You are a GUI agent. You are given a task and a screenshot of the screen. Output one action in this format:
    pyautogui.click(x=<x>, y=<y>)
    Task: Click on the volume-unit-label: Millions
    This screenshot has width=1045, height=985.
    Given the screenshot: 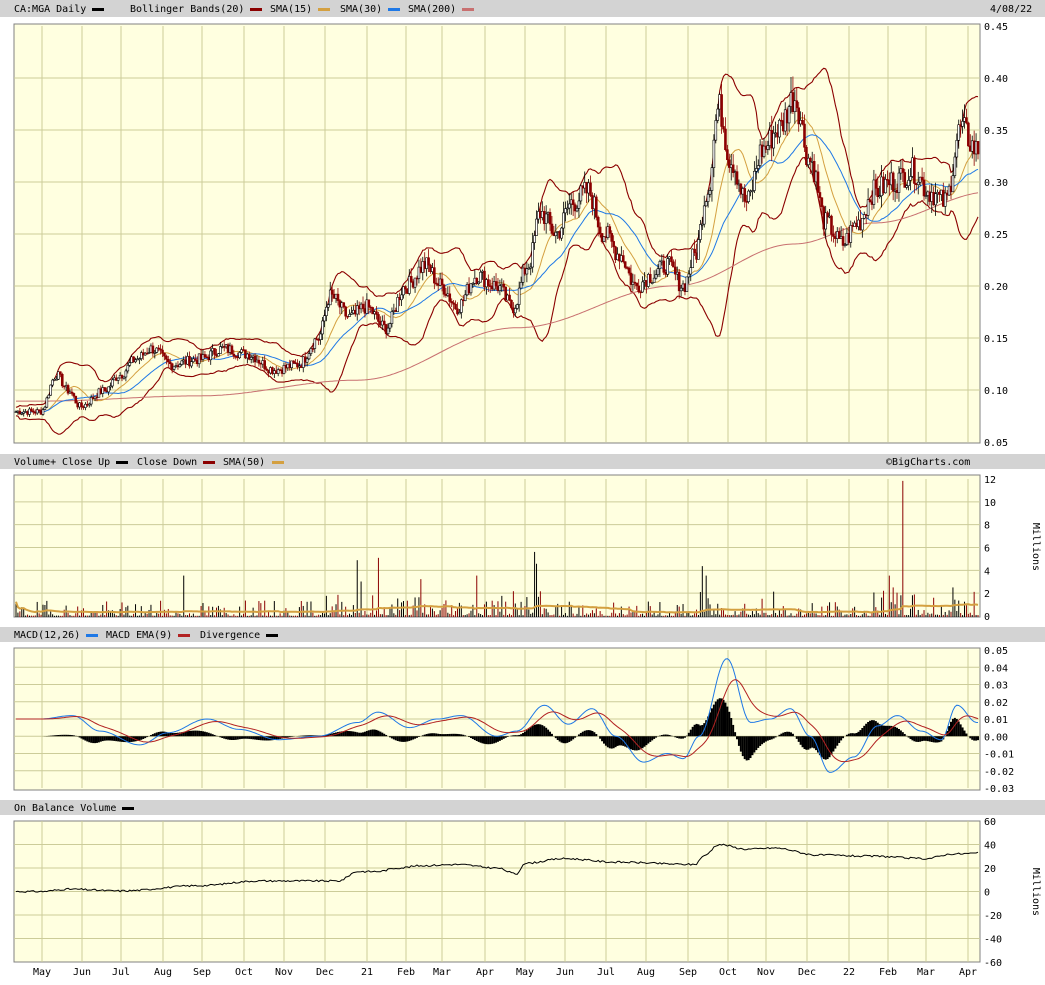 What is the action you would take?
    pyautogui.click(x=1035, y=547)
    